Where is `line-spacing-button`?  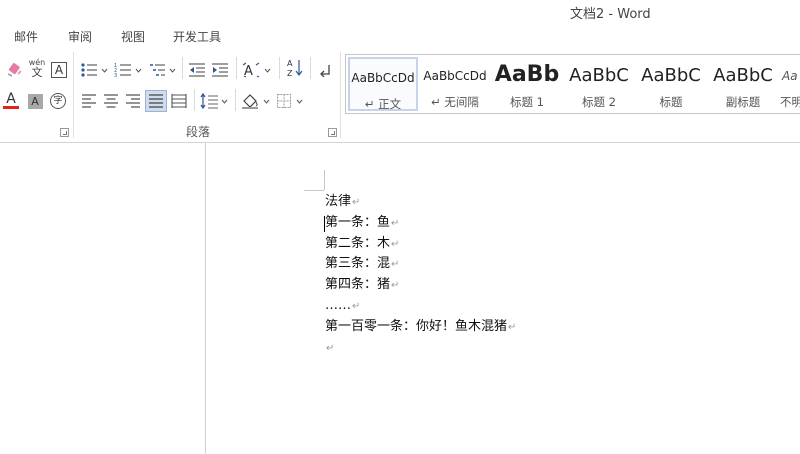 line-spacing-button is located at coordinates (214, 101).